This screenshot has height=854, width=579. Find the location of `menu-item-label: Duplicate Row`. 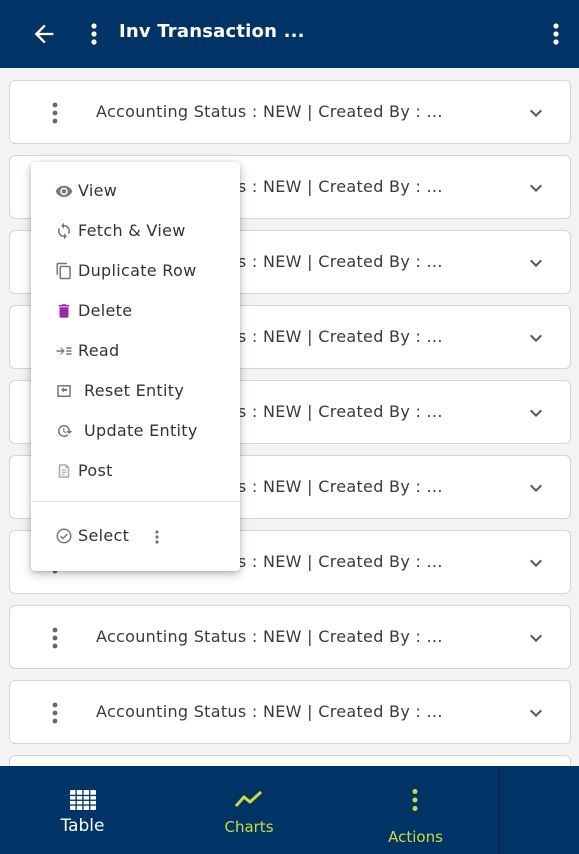

menu-item-label: Duplicate Row is located at coordinates (137, 270).